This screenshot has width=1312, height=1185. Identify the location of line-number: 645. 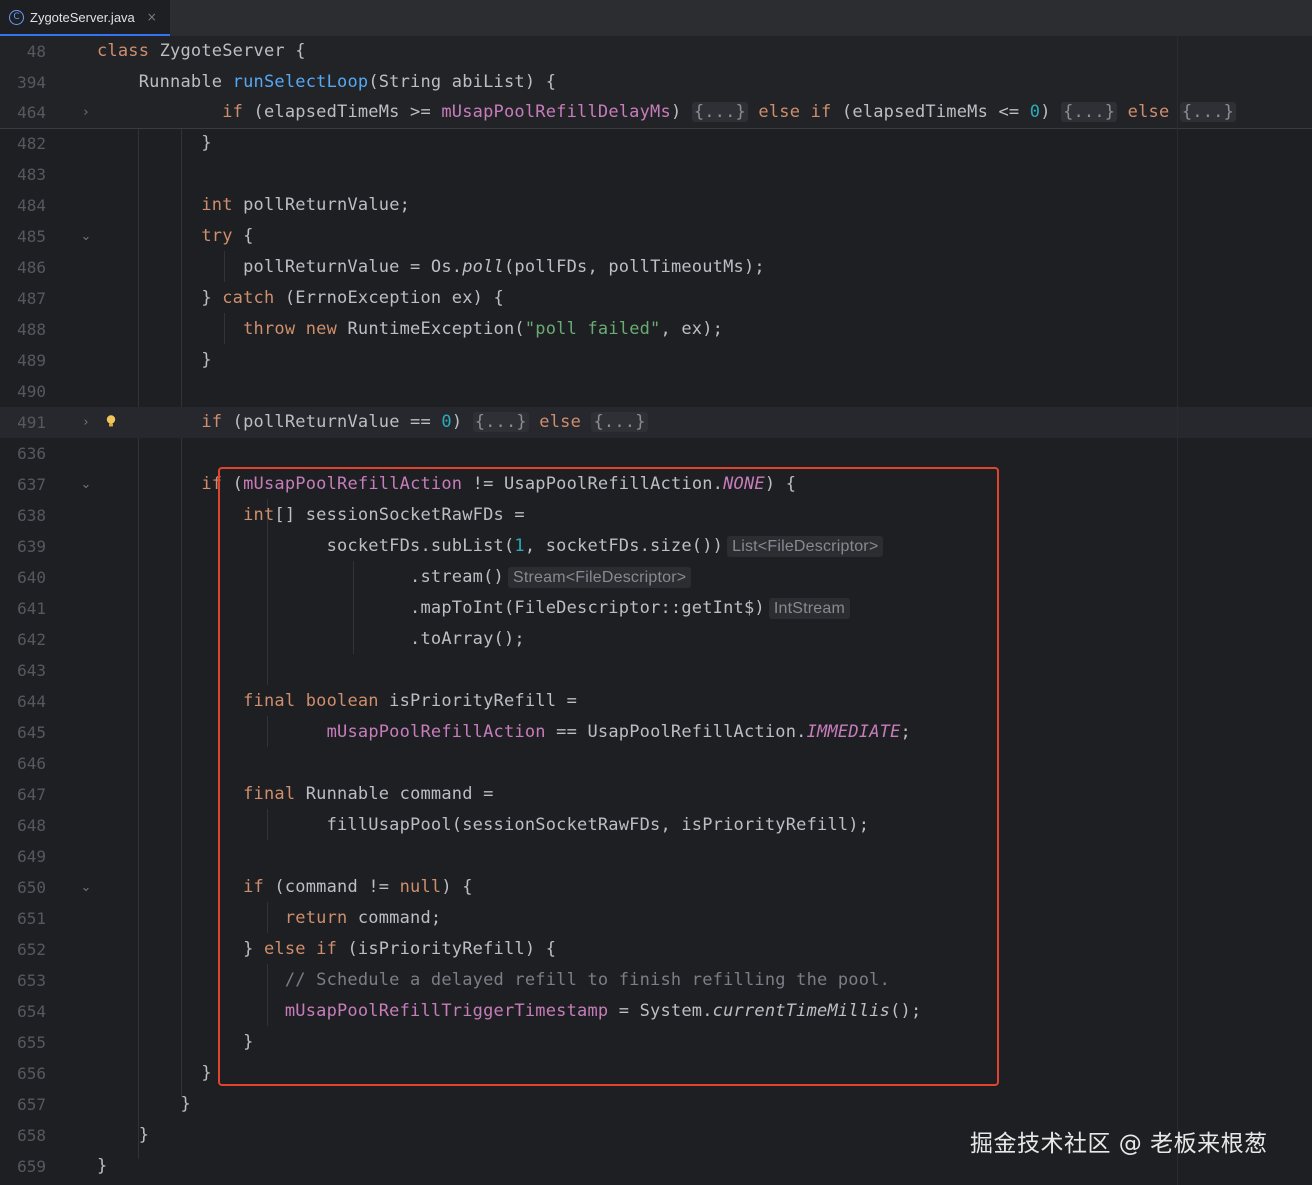
(31, 732).